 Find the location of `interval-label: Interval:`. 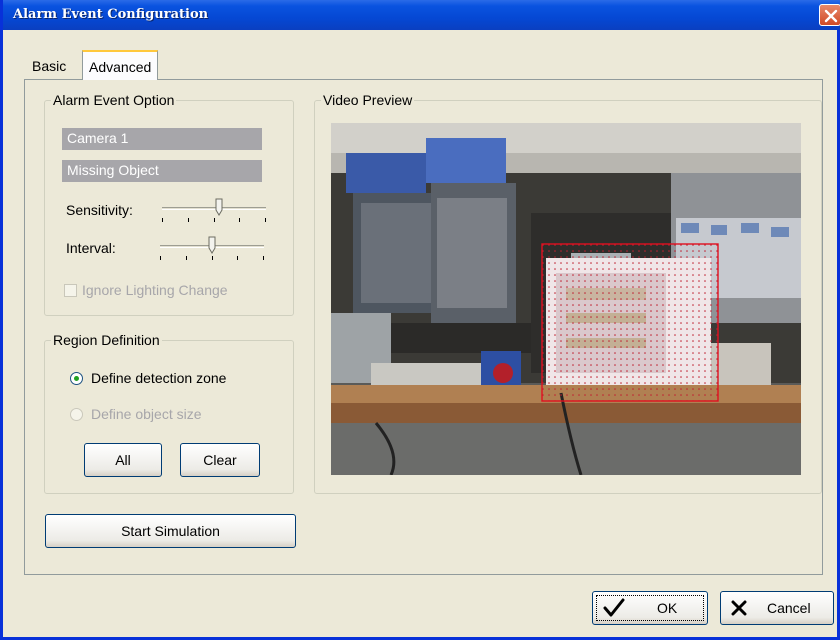

interval-label: Interval: is located at coordinates (91, 248).